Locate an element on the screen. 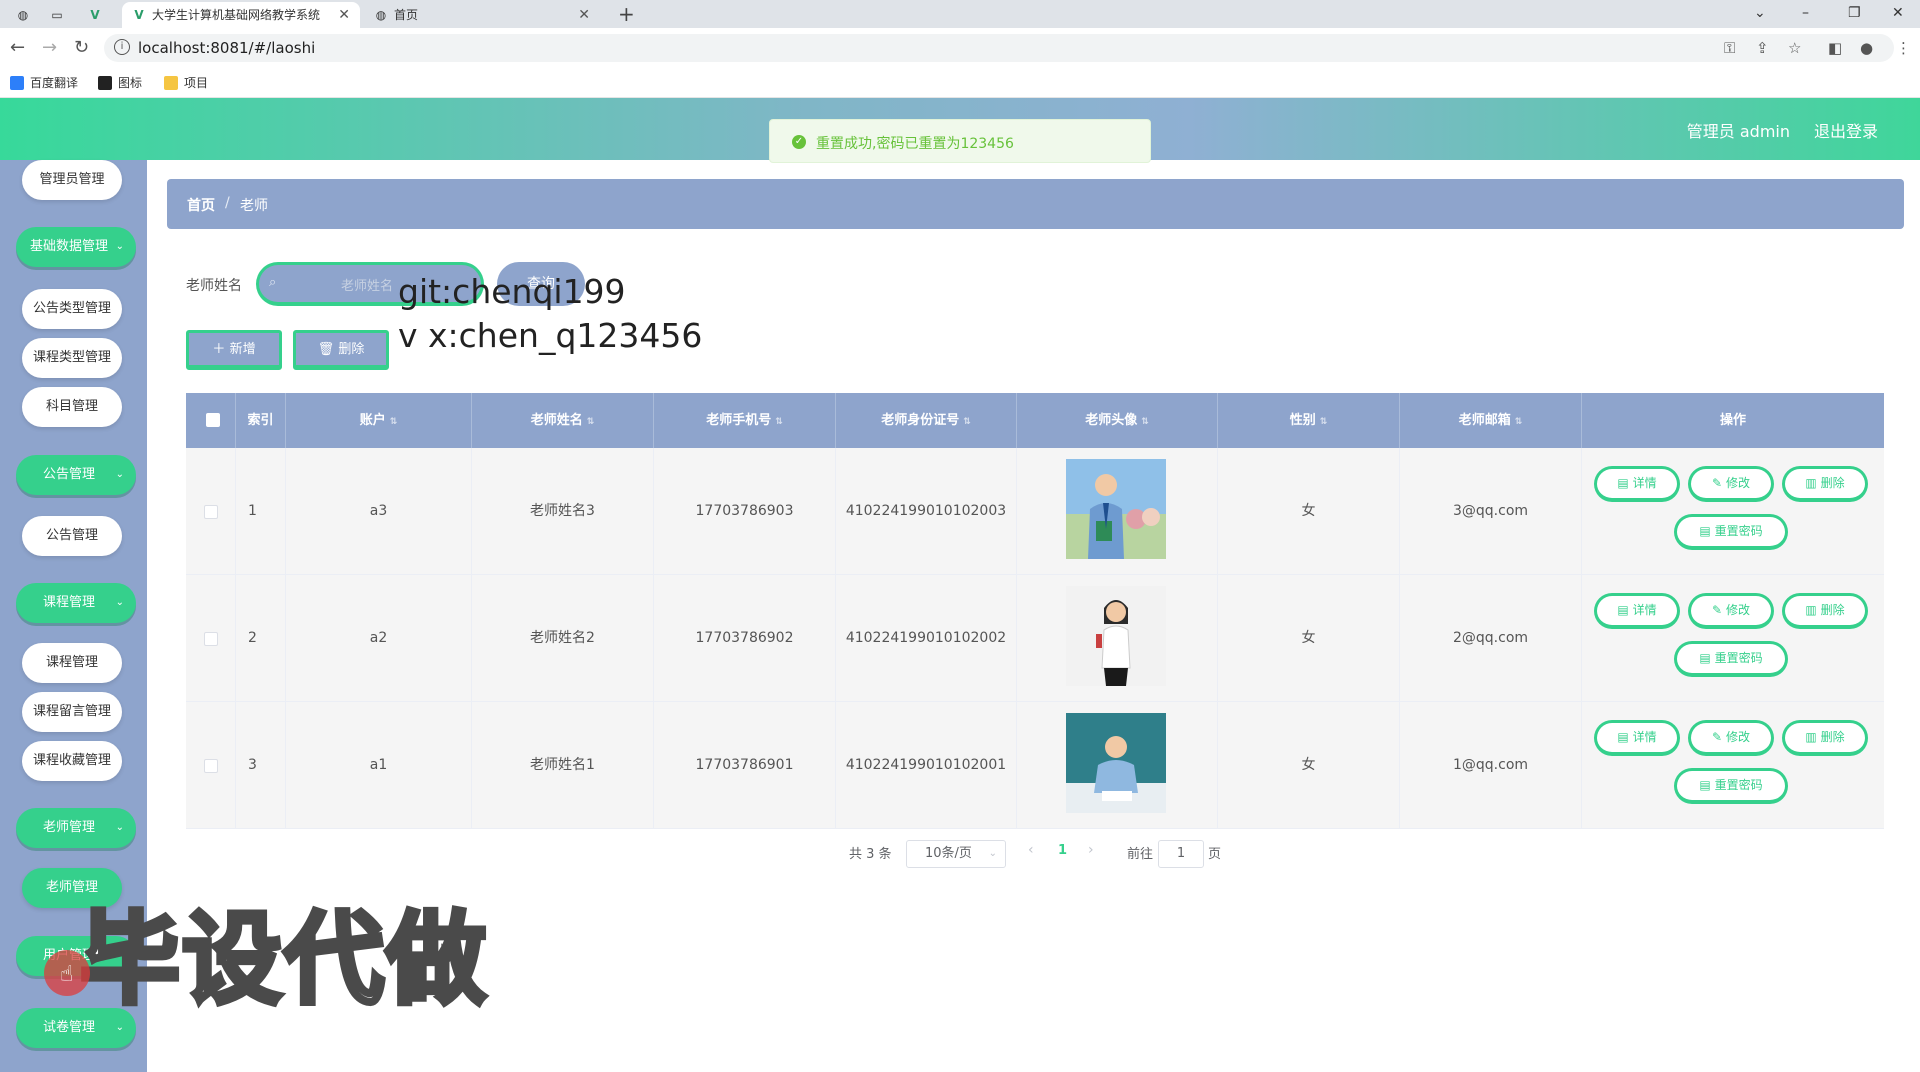 The width and height of the screenshot is (1920, 1072). sidebar-item-subject: 科目管理 is located at coordinates (72, 407).